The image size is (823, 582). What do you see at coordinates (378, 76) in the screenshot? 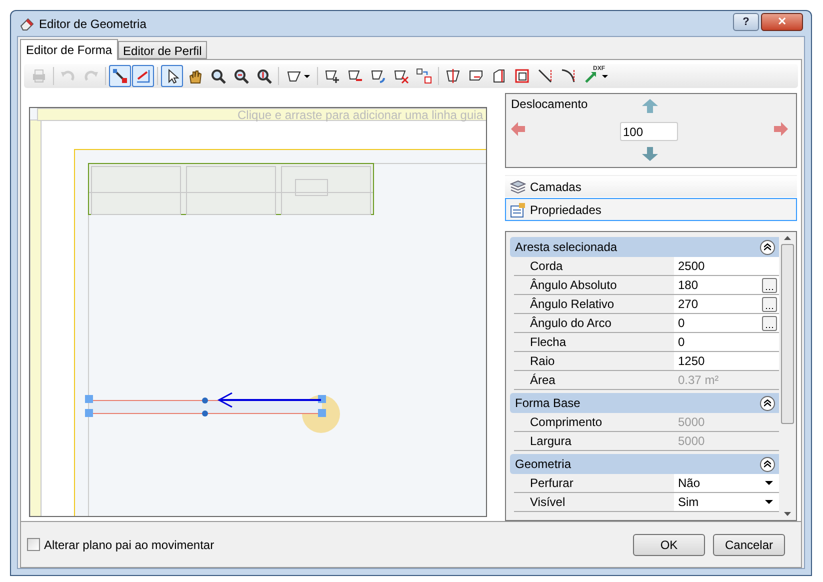
I see `rotate-icon` at bounding box center [378, 76].